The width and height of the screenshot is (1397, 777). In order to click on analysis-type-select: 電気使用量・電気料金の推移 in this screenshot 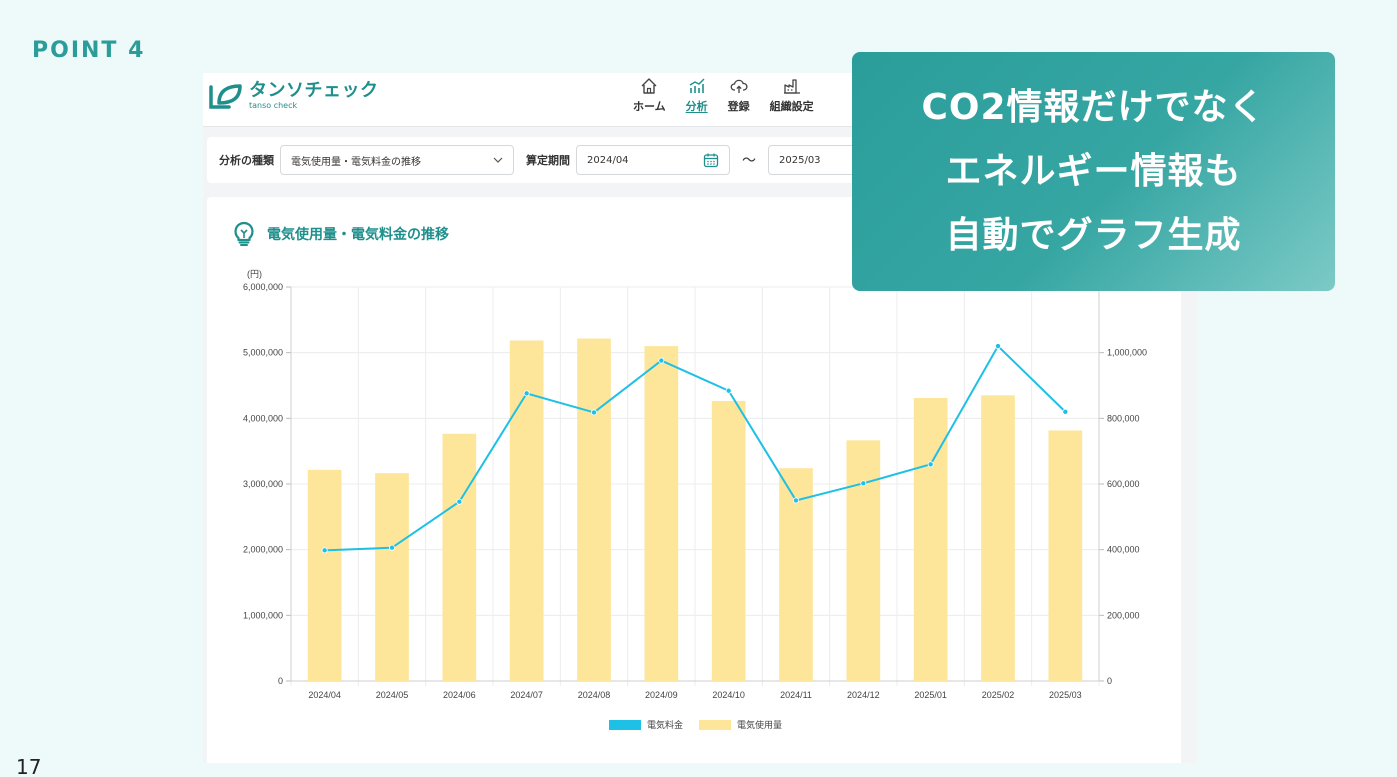, I will do `click(397, 160)`.